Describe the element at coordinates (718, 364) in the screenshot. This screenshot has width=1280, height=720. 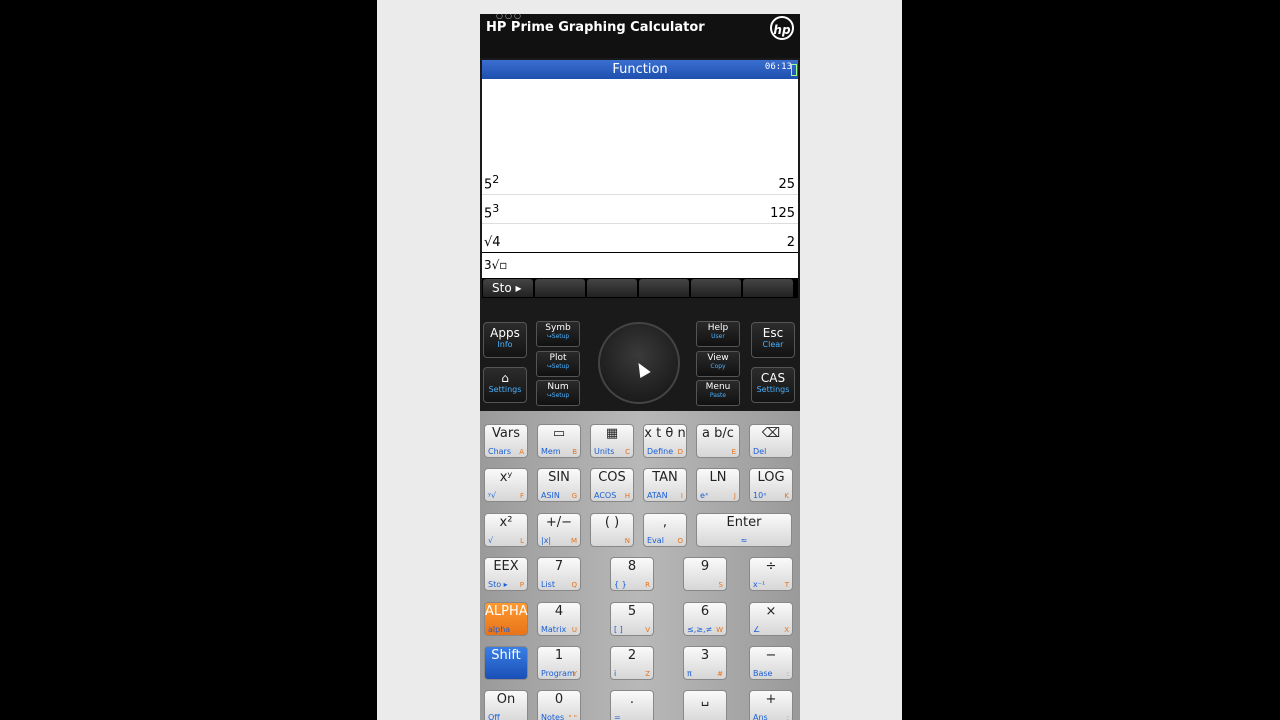
I see `view-key: View Copy` at that location.